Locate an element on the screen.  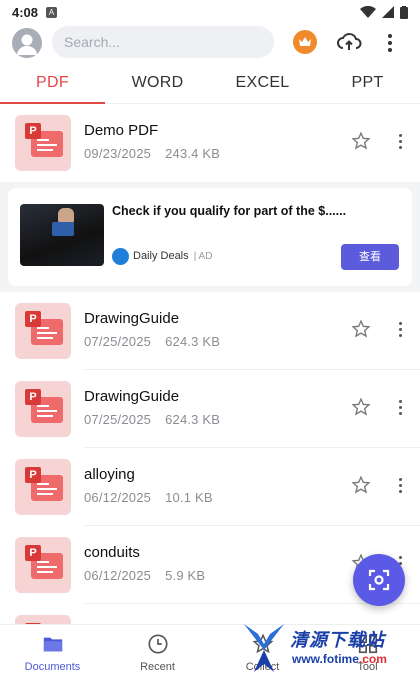
bottom-nav: Documents Recent Collect Tool is located at coordinates (210, 650).